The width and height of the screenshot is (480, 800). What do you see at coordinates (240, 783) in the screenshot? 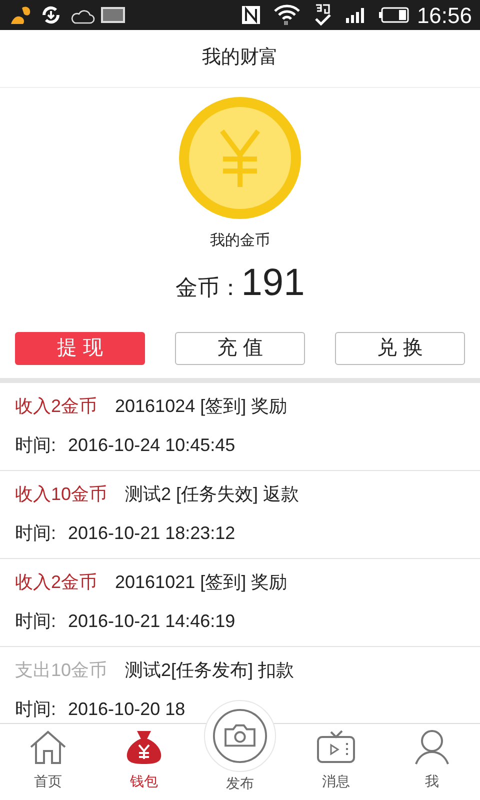
I see `nav-label: 发布` at bounding box center [240, 783].